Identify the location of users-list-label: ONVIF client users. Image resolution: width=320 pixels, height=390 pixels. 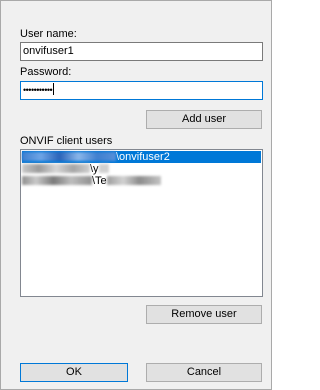
(66, 141).